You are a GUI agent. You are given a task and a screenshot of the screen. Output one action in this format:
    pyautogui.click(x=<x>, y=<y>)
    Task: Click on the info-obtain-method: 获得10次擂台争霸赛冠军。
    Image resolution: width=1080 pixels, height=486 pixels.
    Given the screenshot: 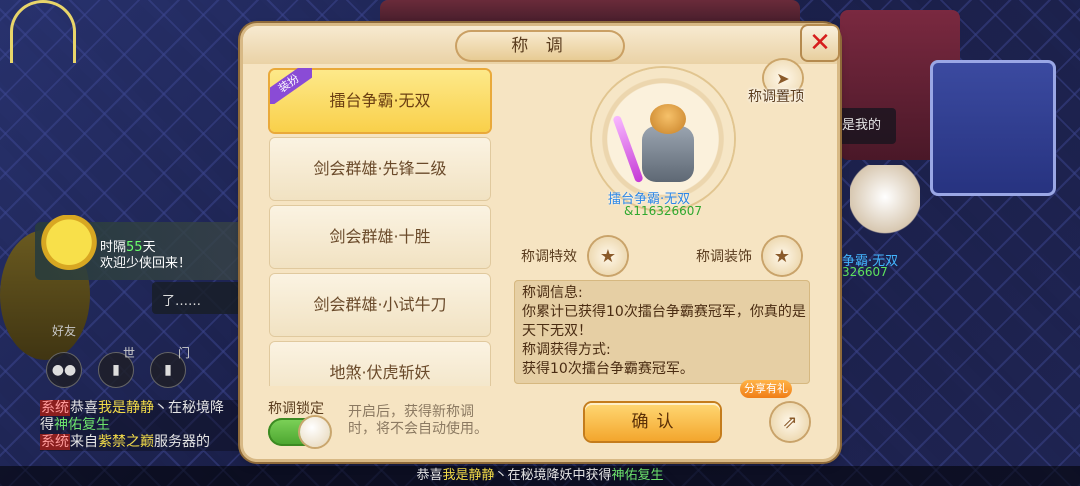 What is the action you would take?
    pyautogui.click(x=608, y=369)
    